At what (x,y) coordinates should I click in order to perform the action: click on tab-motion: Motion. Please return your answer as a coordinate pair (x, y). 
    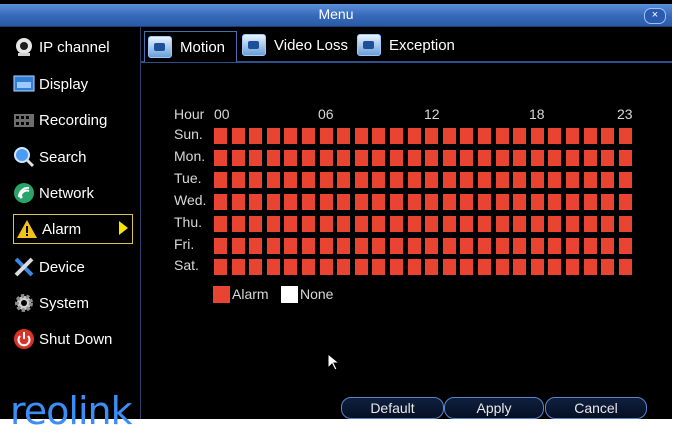
    Looking at the image, I should click on (190, 46).